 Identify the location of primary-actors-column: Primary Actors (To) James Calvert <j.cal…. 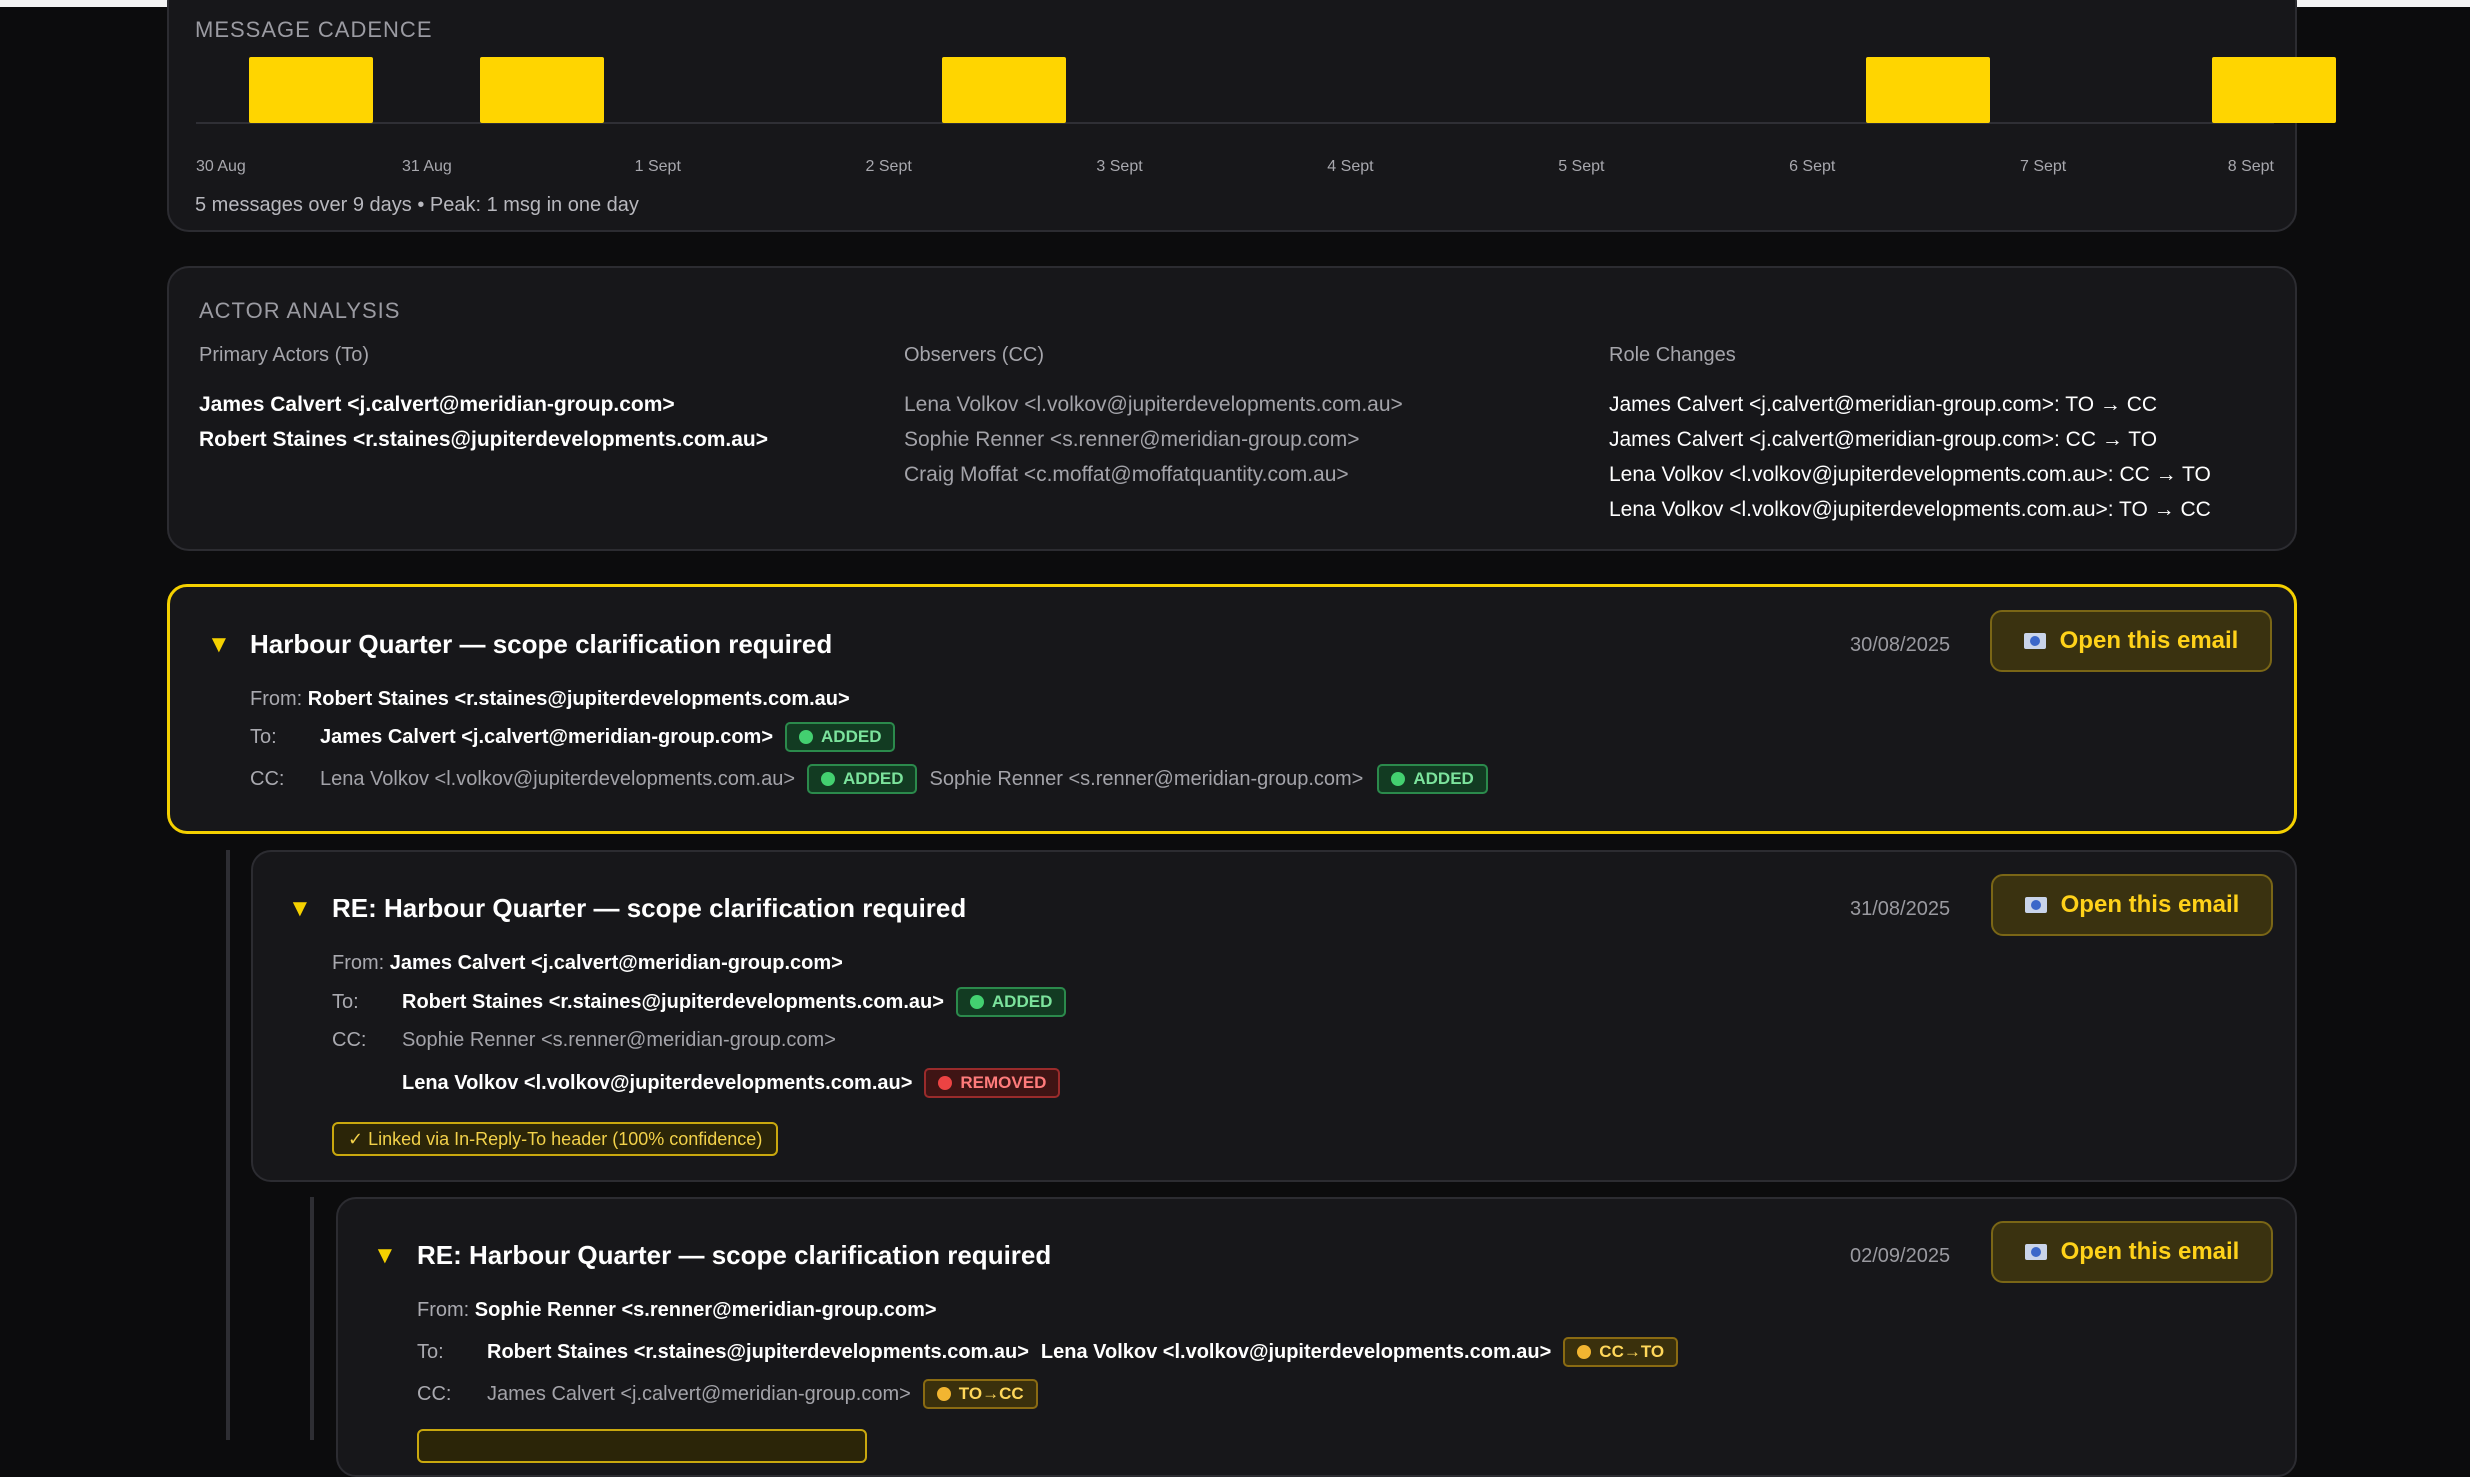
(483, 400).